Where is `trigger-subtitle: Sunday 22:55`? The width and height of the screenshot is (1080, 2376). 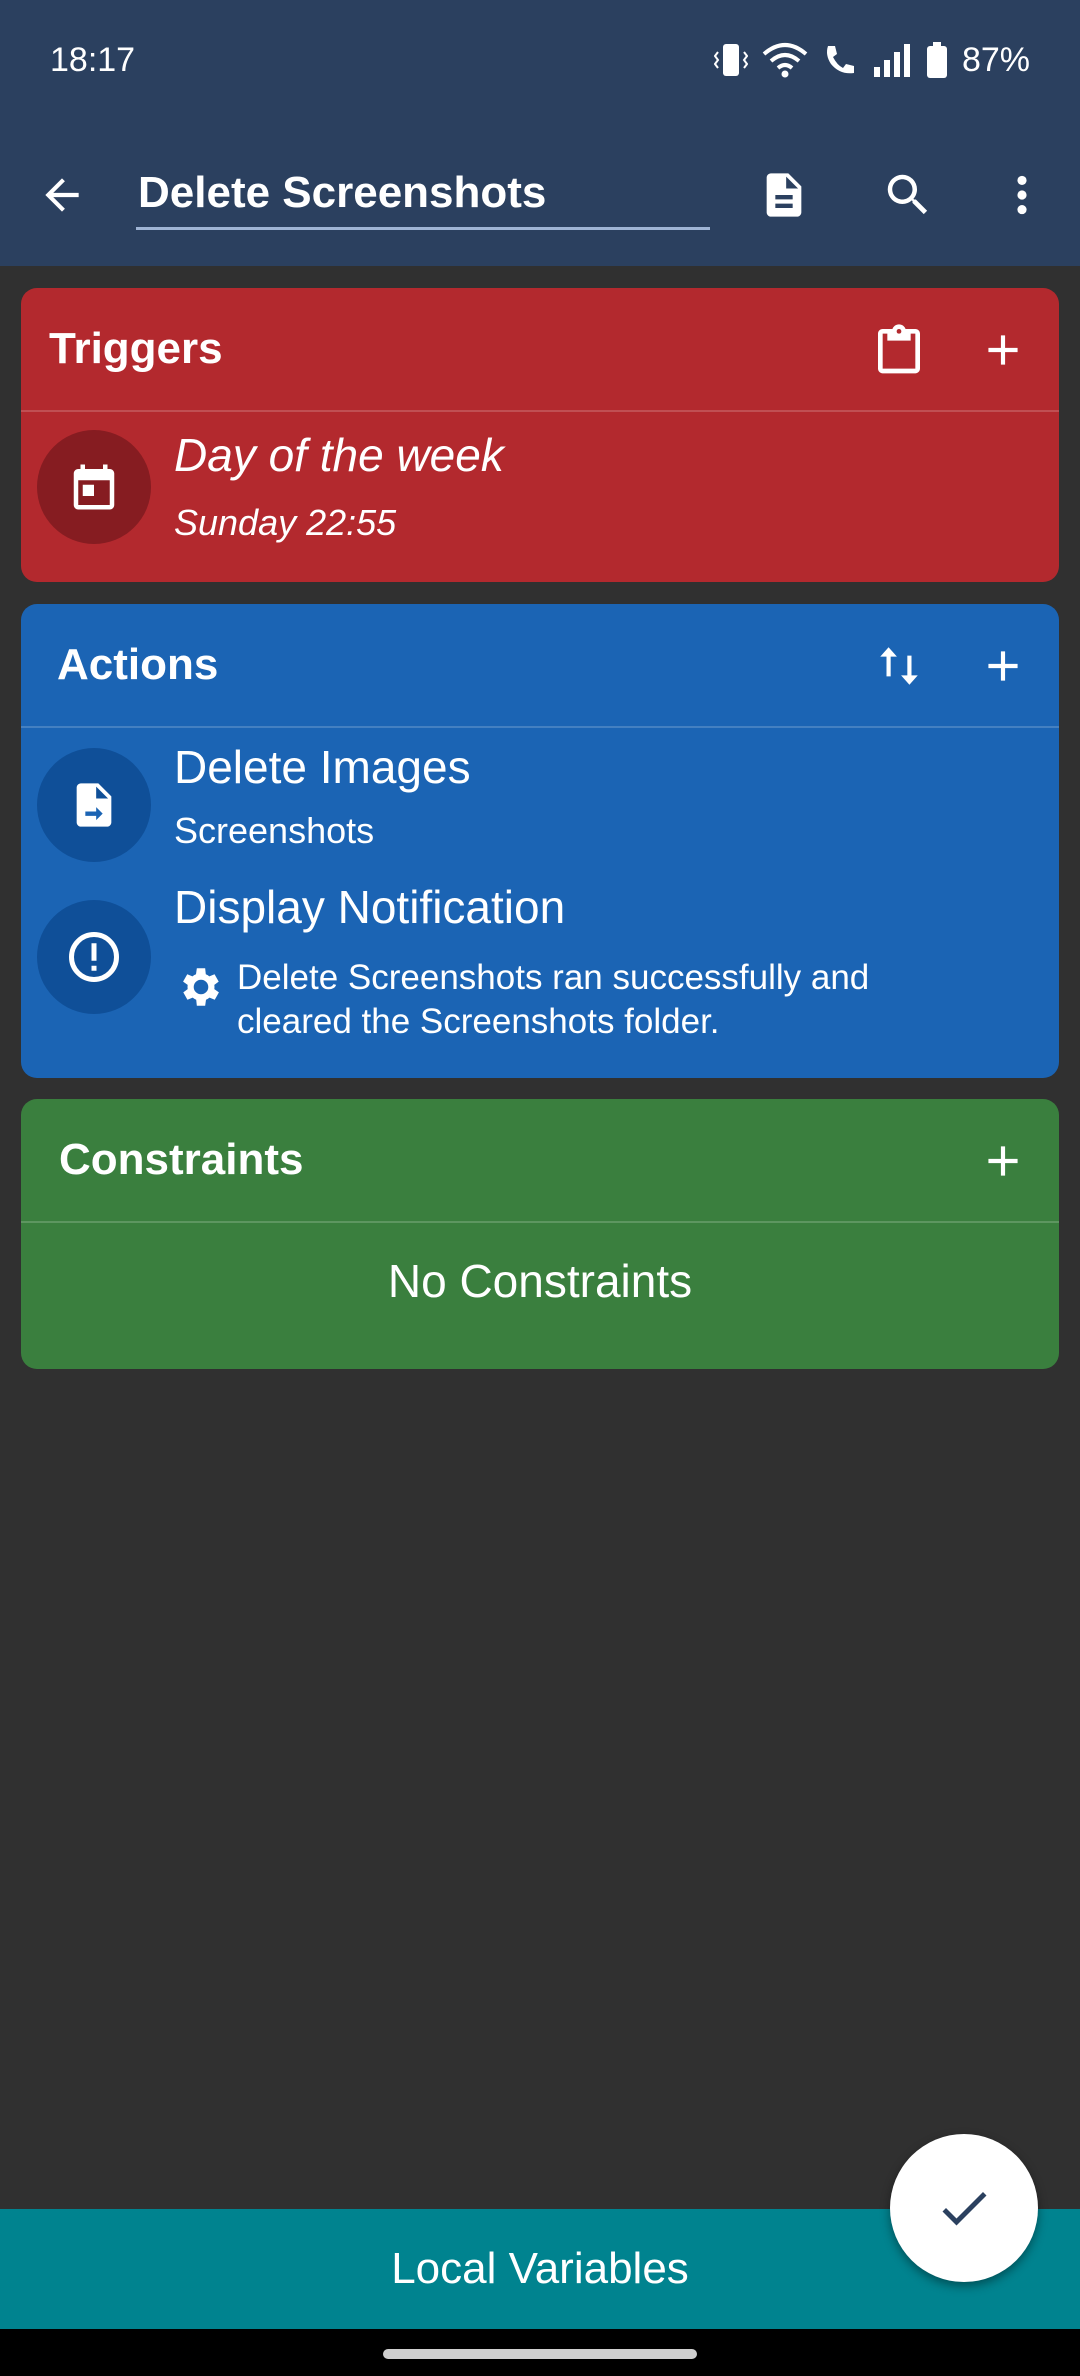
trigger-subtitle: Sunday 22:55 is located at coordinates (285, 522).